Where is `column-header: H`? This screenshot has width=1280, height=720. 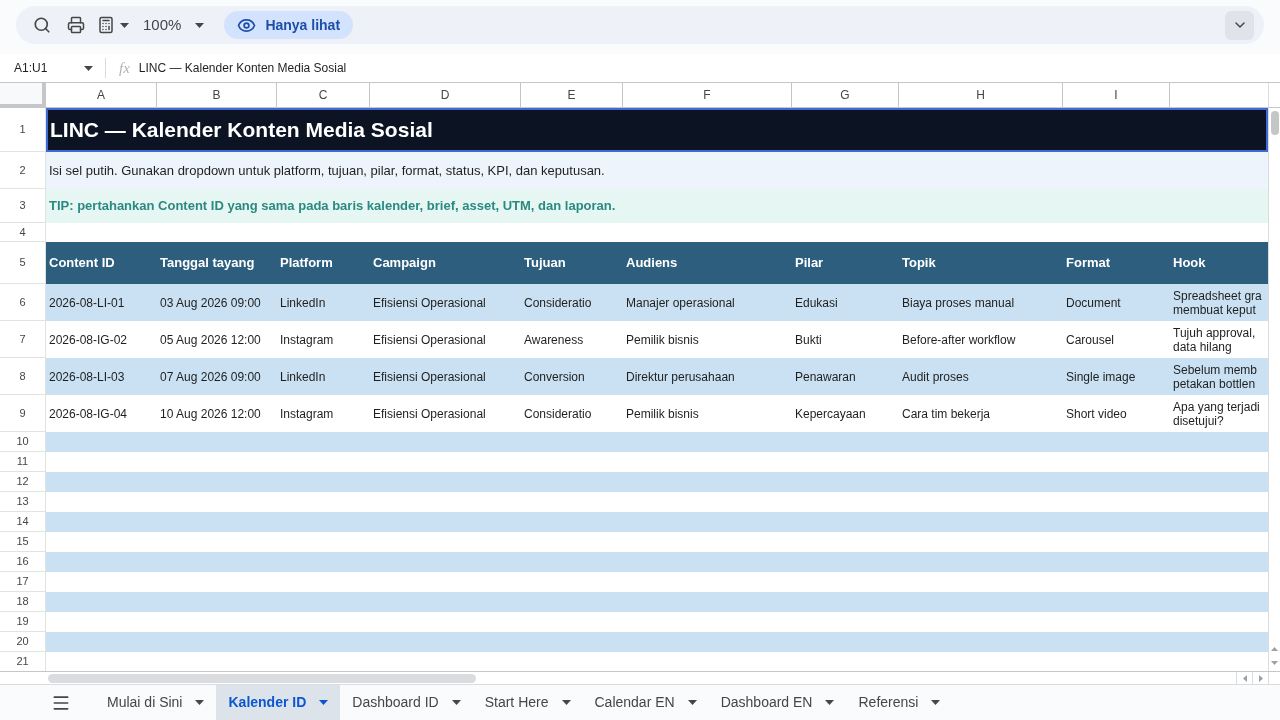 column-header: H is located at coordinates (981, 95).